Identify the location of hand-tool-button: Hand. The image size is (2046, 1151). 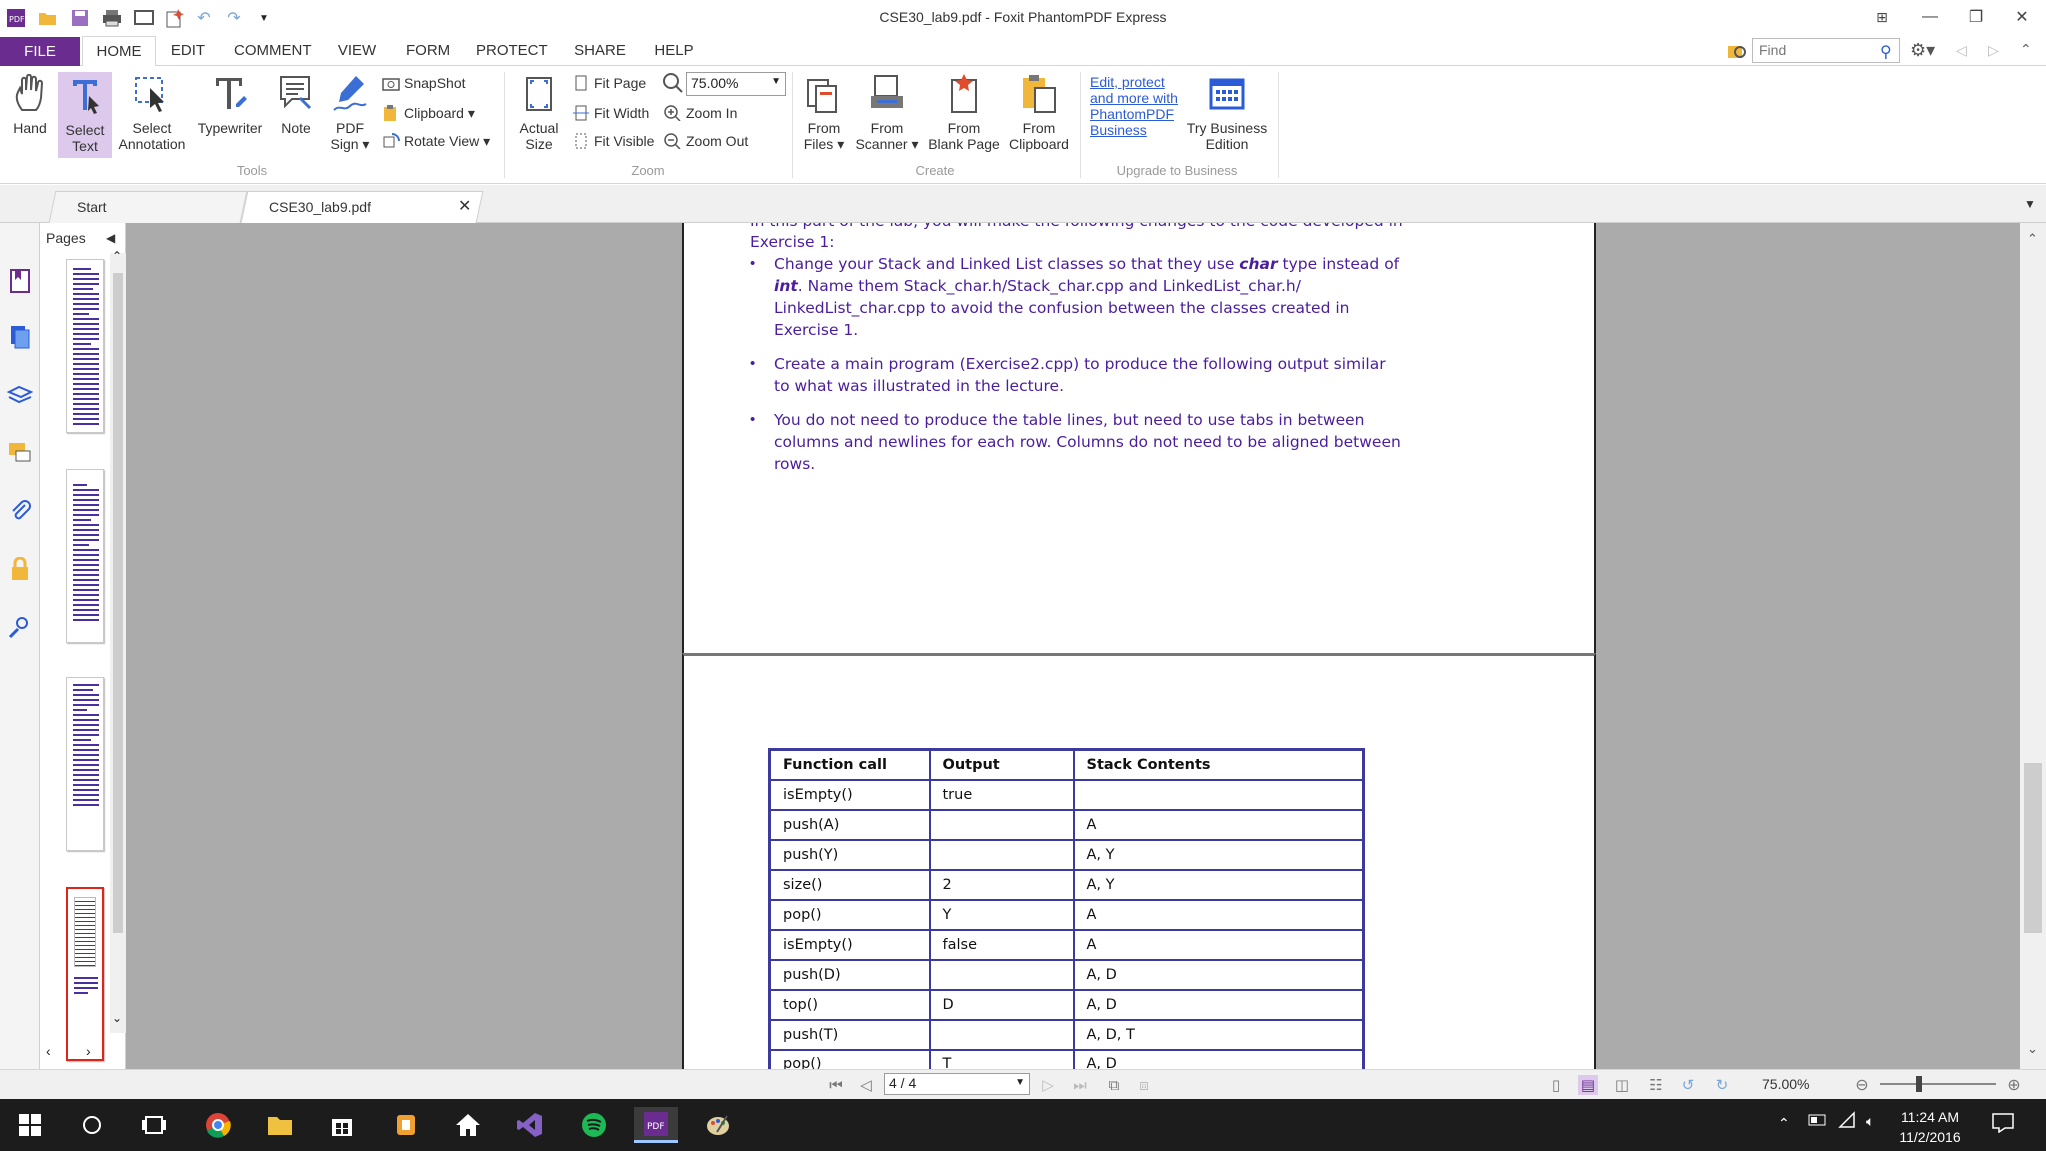
(30, 104).